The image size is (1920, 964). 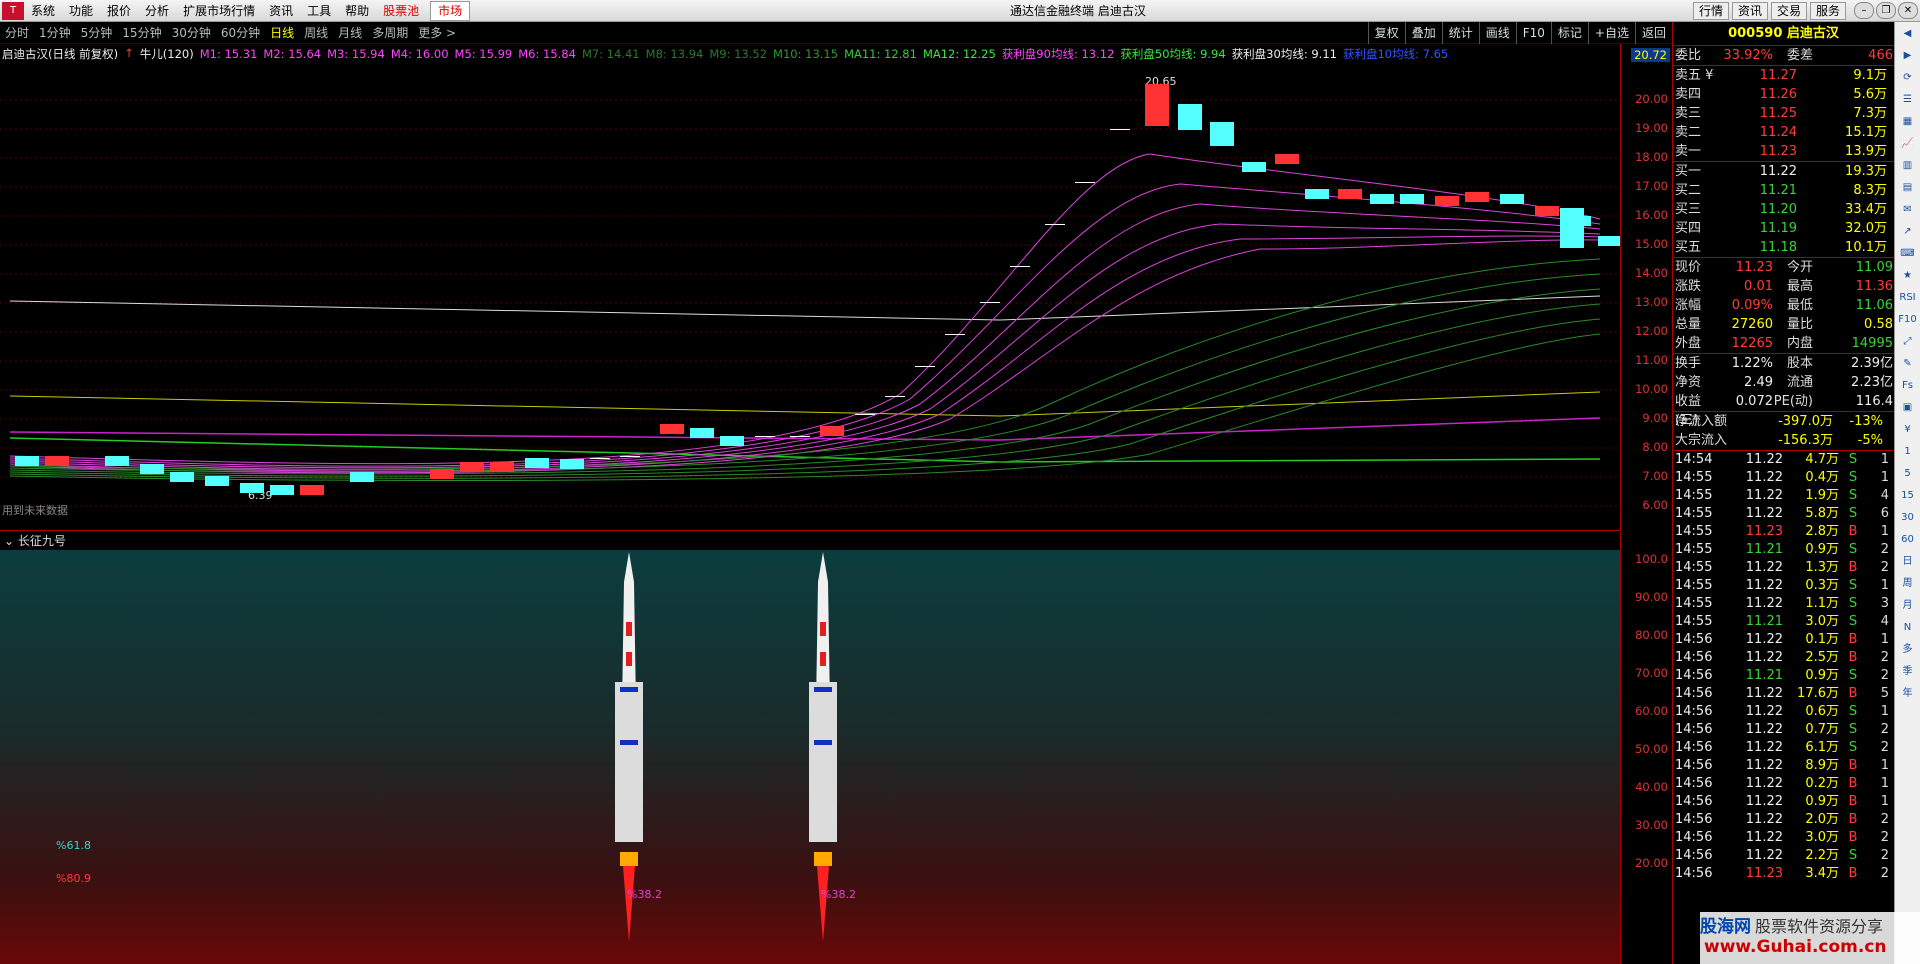 What do you see at coordinates (1783, 874) in the screenshot?
I see `tick-row: 14:56 11.23 3.4万 B 2` at bounding box center [1783, 874].